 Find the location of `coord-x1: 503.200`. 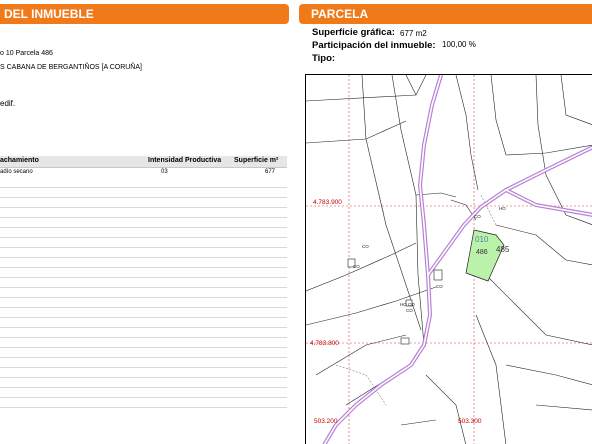

coord-x1: 503.200 is located at coordinates (326, 421).